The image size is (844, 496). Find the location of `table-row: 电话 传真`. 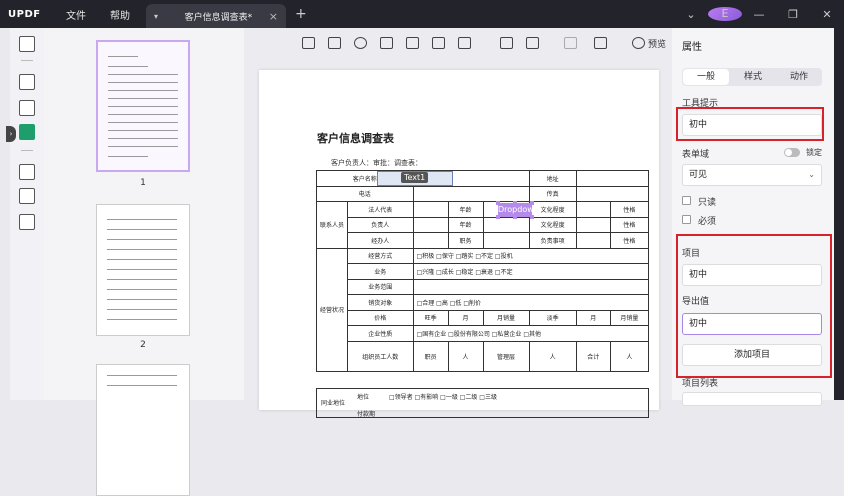

table-row: 电话 传真 is located at coordinates (483, 193).